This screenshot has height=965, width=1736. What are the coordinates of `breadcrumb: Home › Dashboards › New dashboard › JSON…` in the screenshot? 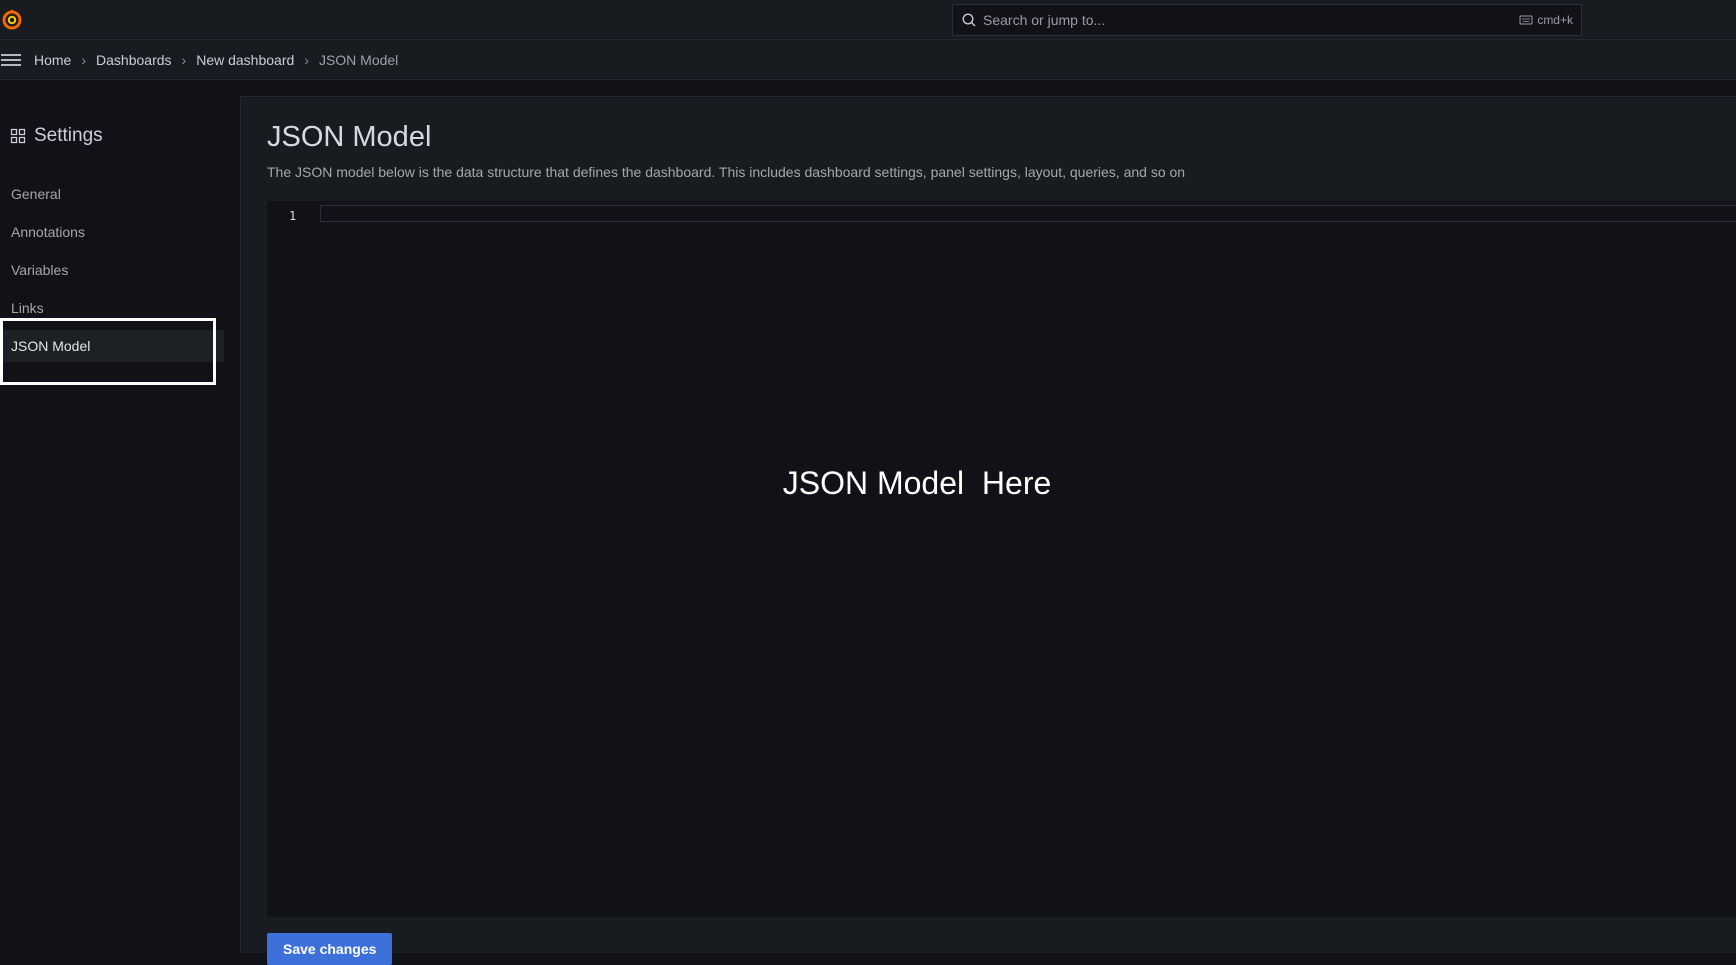 It's located at (216, 60).